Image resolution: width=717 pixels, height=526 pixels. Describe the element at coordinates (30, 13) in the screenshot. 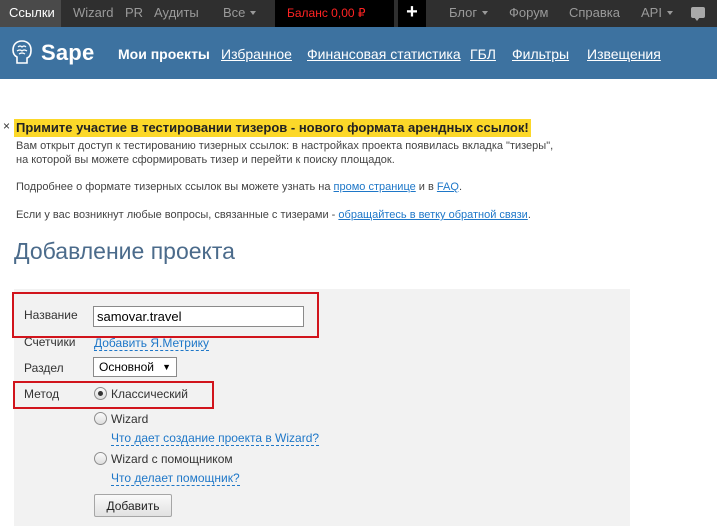

I see `topbar-tab-links: Ссылки` at that location.